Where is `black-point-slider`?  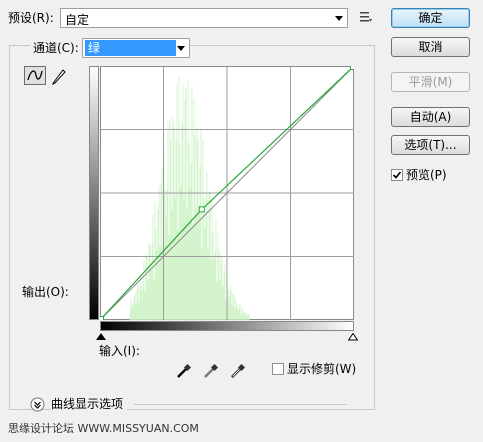
black-point-slider is located at coordinates (101, 337).